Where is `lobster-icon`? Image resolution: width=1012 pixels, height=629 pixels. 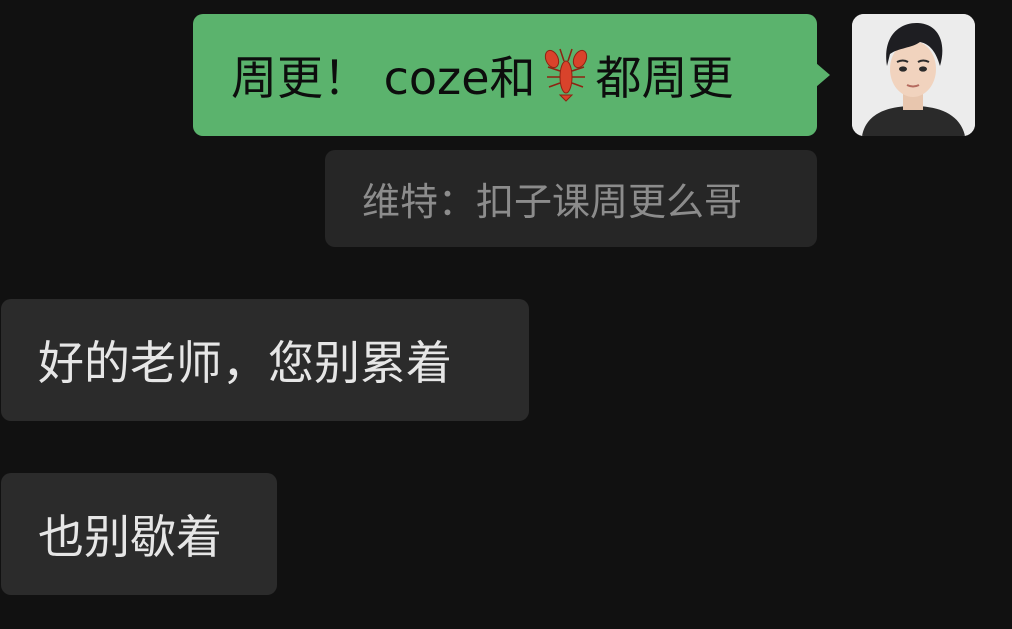 lobster-icon is located at coordinates (565, 75).